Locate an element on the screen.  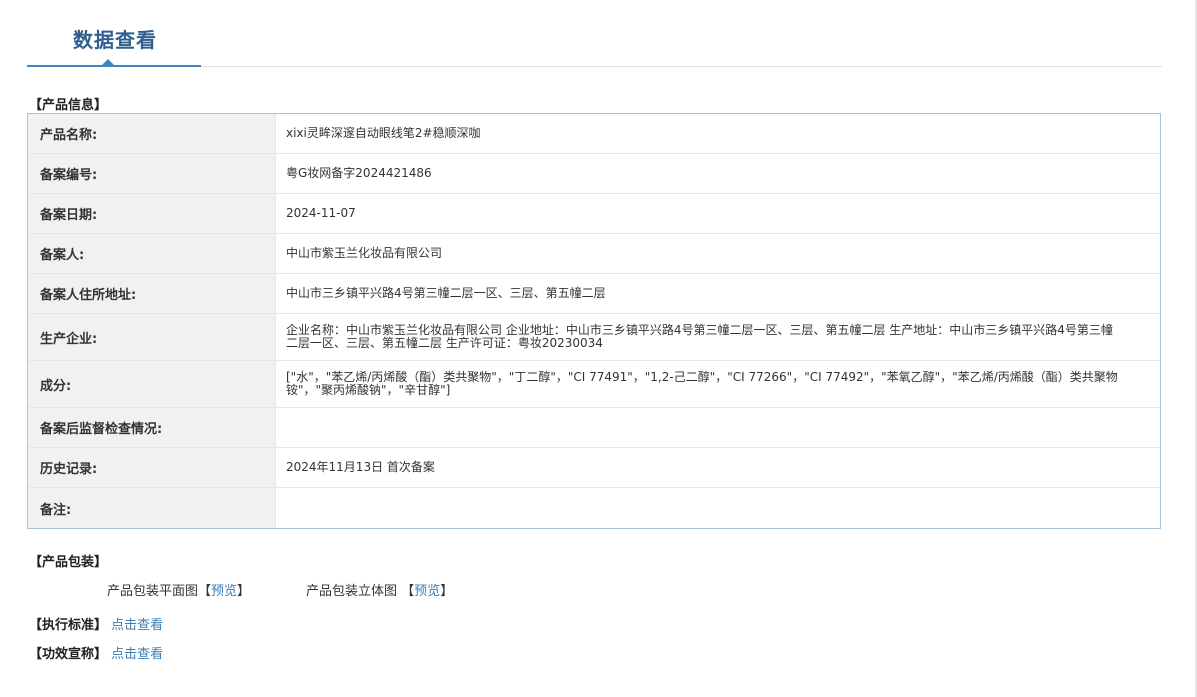
row-label: 历史记录: is located at coordinates (152, 467).